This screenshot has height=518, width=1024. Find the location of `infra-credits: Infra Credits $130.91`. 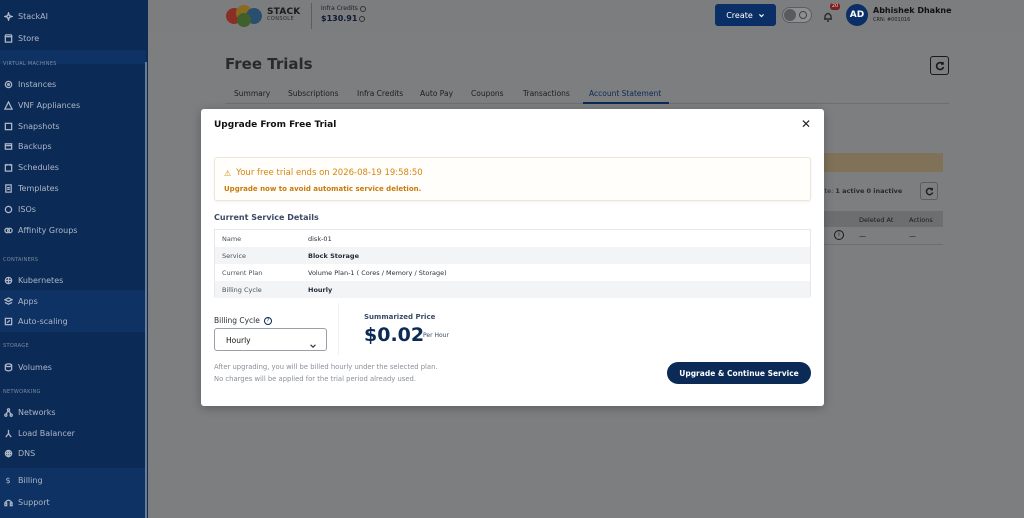

infra-credits: Infra Credits $130.91 is located at coordinates (342, 16).